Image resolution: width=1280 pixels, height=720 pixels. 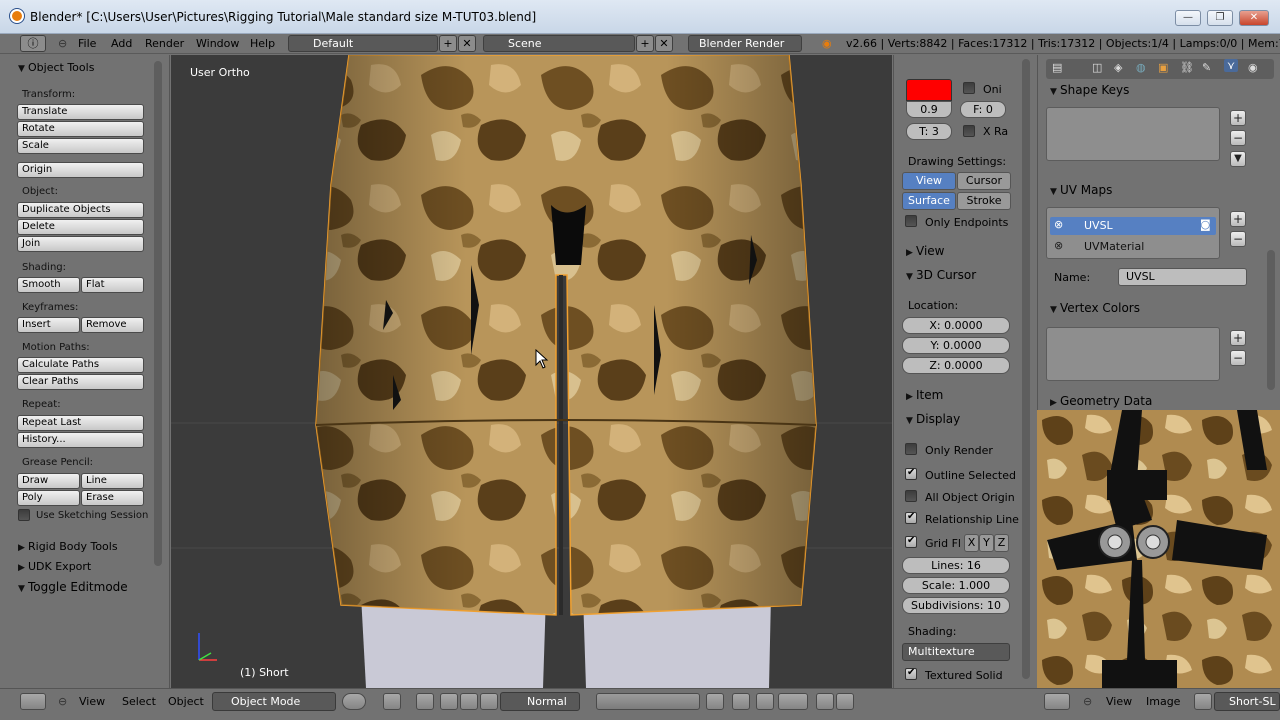 What do you see at coordinates (911, 449) in the screenshot?
I see `only-render-checkbox` at bounding box center [911, 449].